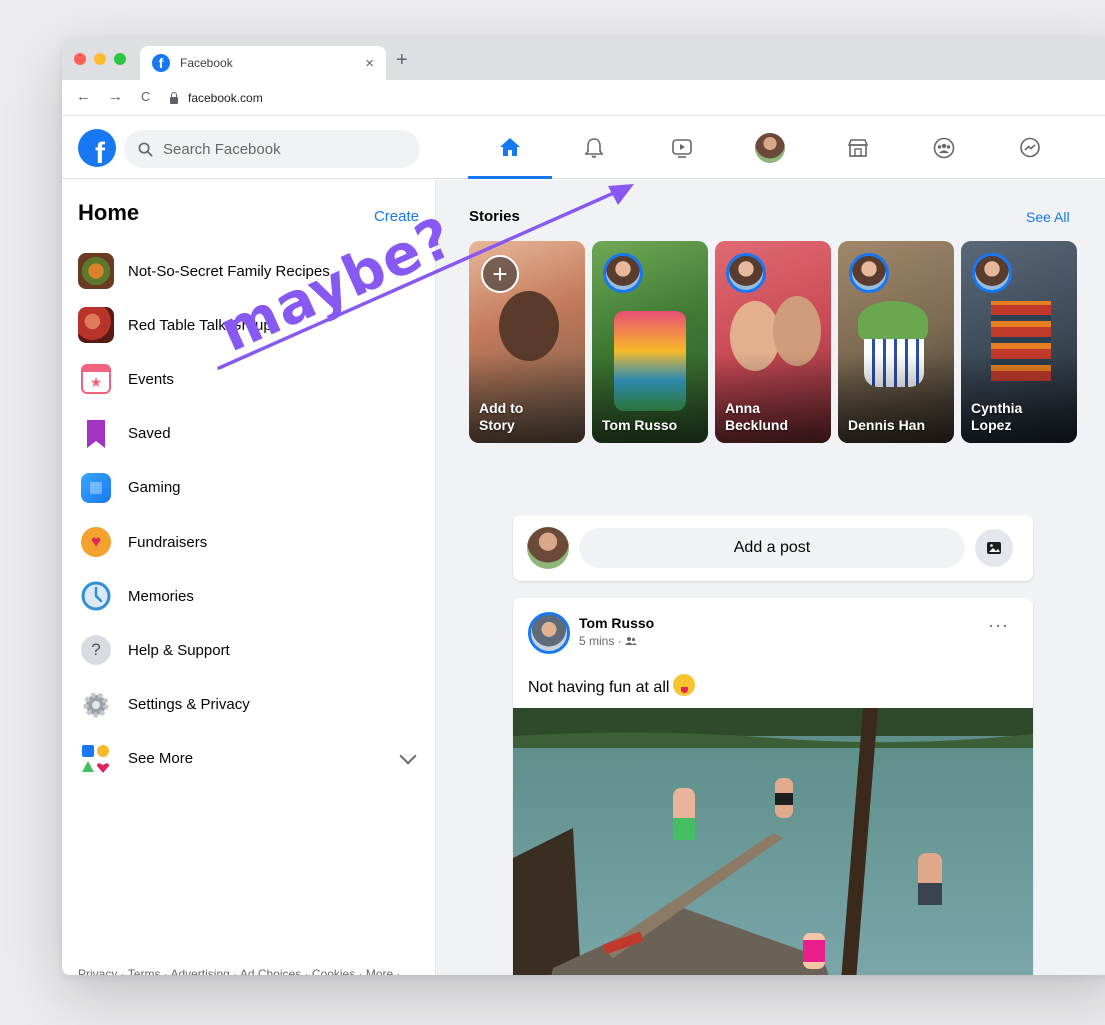  What do you see at coordinates (161, 759) in the screenshot?
I see `sidebar-item-label: See More` at bounding box center [161, 759].